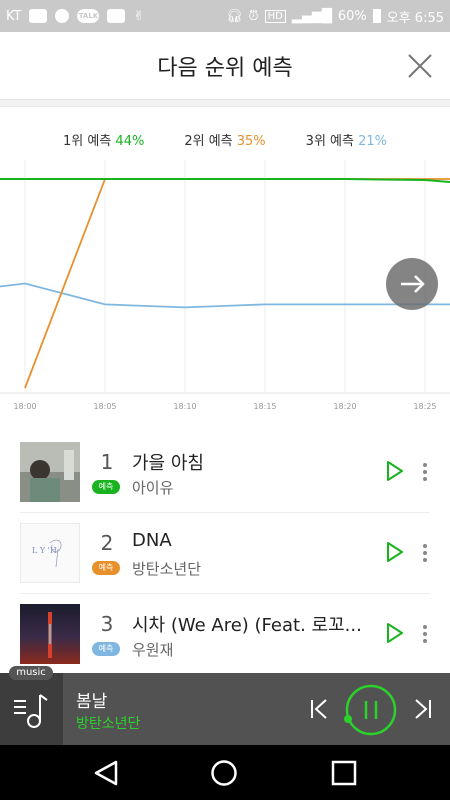 This screenshot has width=450, height=800. I want to click on now-playing-artist: 방탄소년단, so click(108, 724).